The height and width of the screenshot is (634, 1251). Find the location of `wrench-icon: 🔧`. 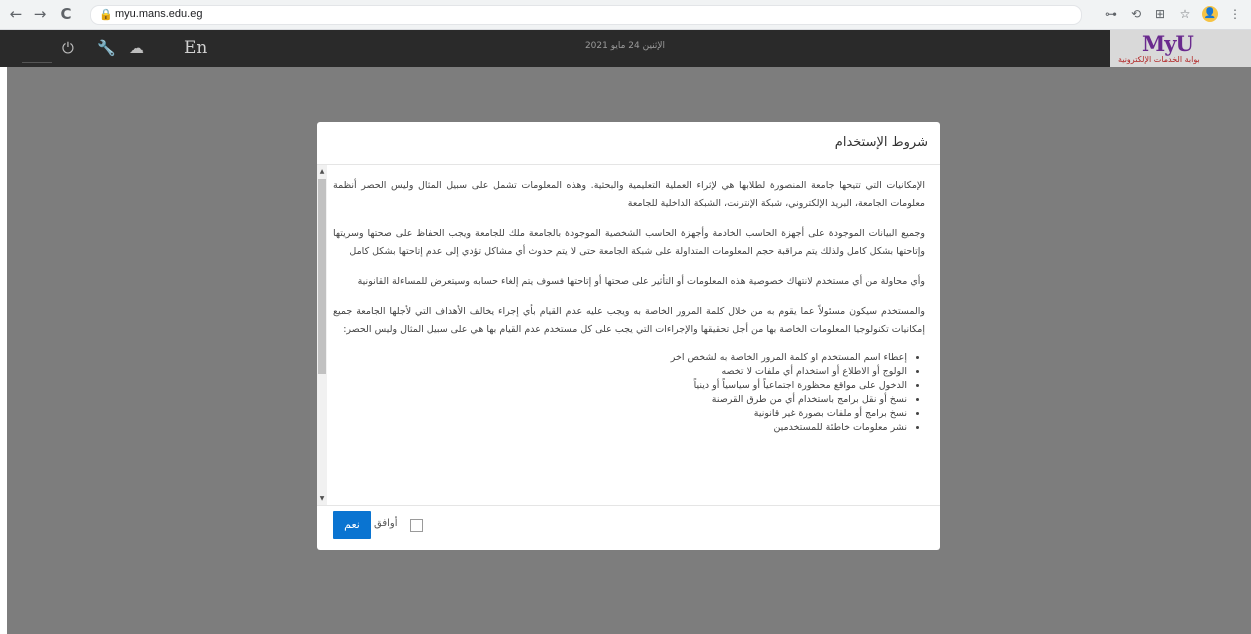

wrench-icon: 🔧 is located at coordinates (106, 48).